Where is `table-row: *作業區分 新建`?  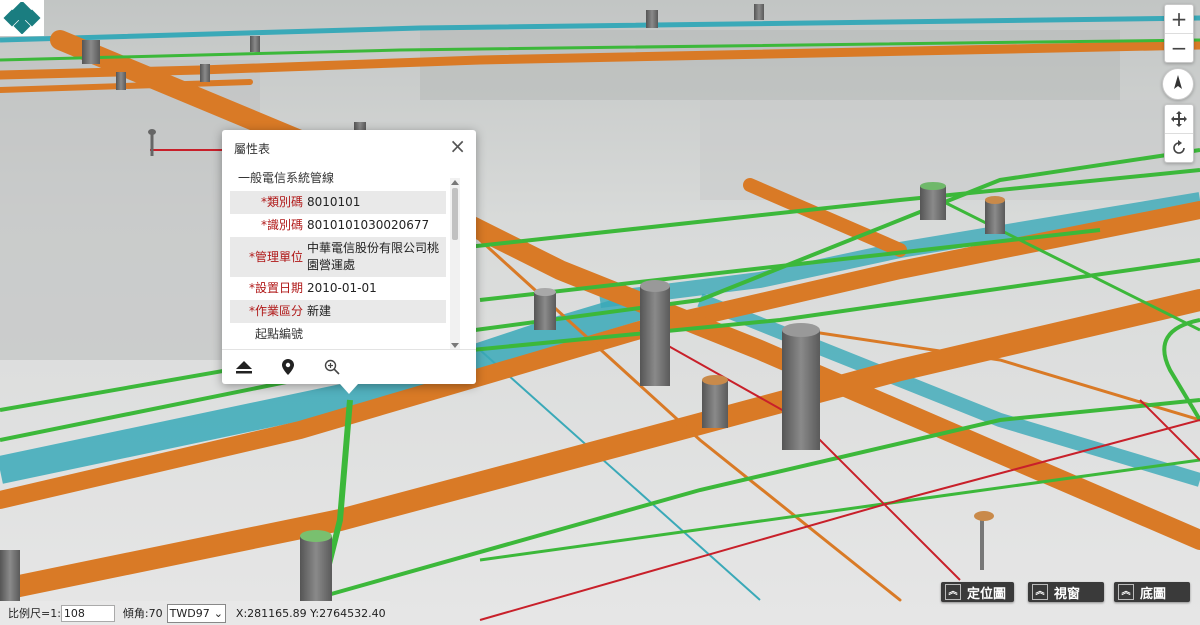
table-row: *作業區分 新建 is located at coordinates (338, 311).